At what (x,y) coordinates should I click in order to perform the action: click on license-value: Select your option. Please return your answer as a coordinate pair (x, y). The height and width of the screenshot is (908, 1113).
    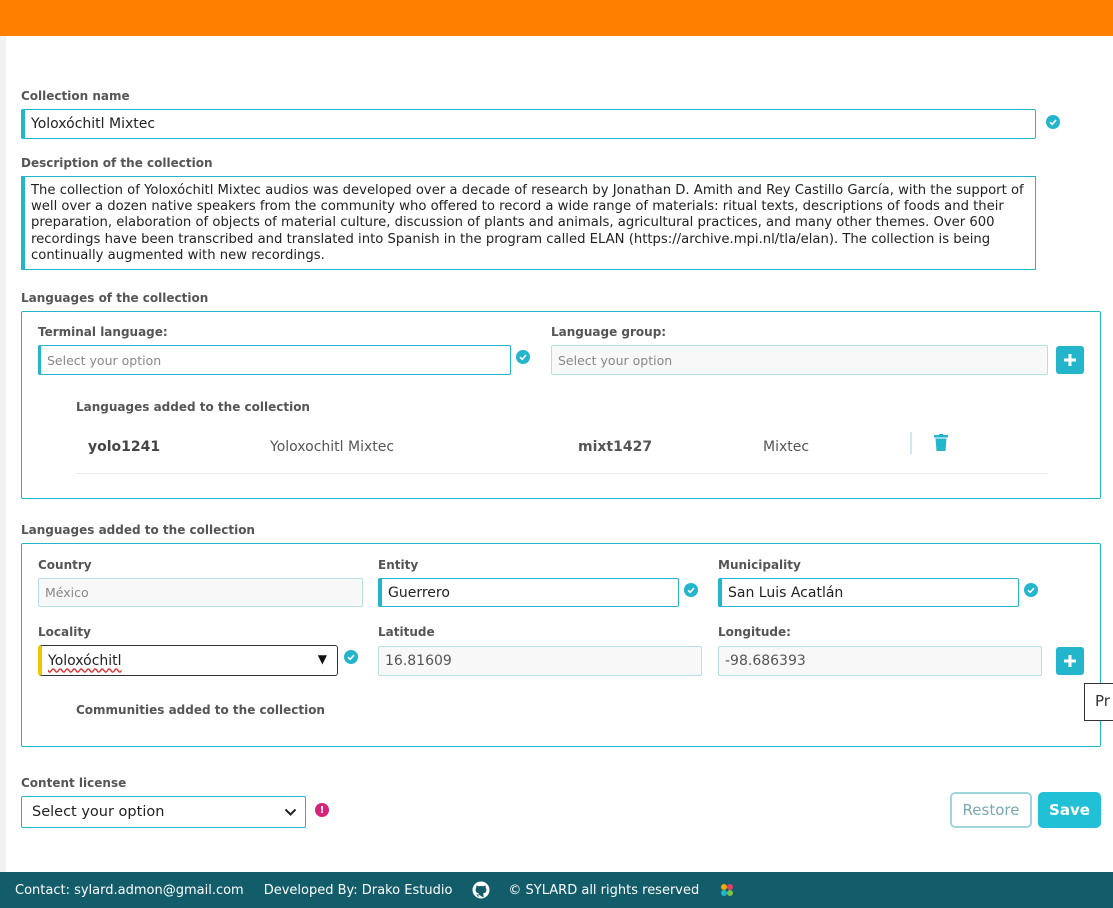
    Looking at the image, I should click on (98, 812).